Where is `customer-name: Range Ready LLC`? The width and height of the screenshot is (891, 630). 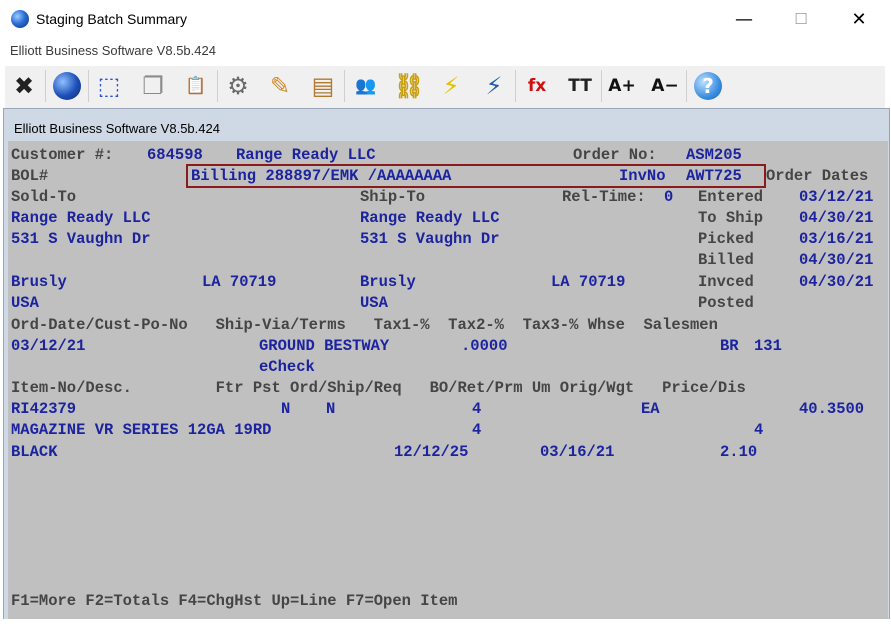 customer-name: Range Ready LLC is located at coordinates (306, 155).